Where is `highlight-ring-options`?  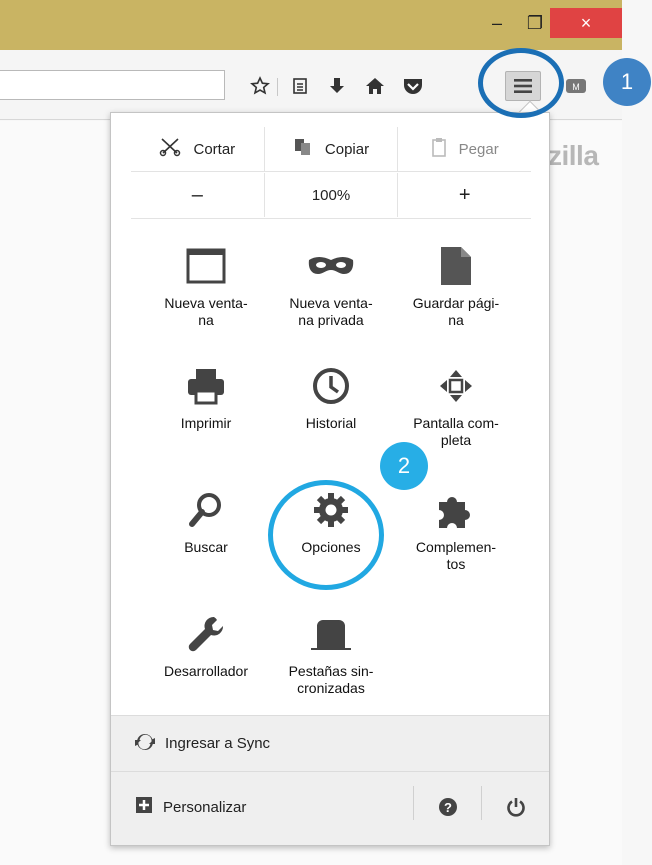 highlight-ring-options is located at coordinates (326, 535).